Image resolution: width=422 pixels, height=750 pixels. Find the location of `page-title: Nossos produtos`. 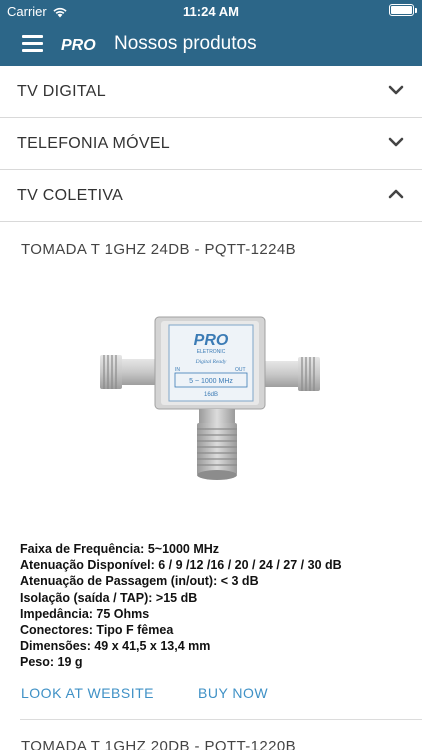

page-title: Nossos produtos is located at coordinates (185, 43).